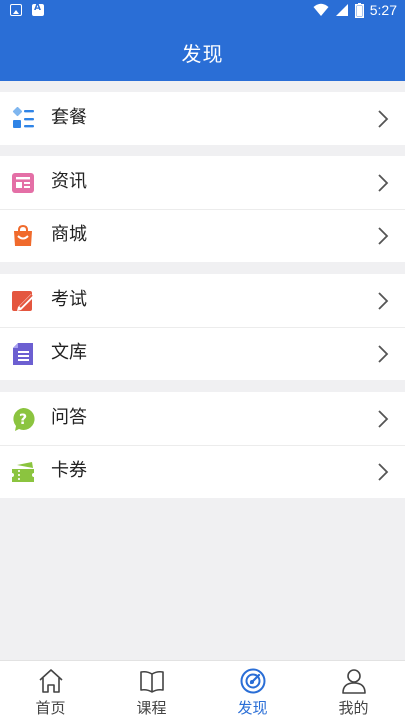 This screenshot has width=405, height=720. What do you see at coordinates (202, 182) in the screenshot?
I see `menu-item-news: 资讯` at bounding box center [202, 182].